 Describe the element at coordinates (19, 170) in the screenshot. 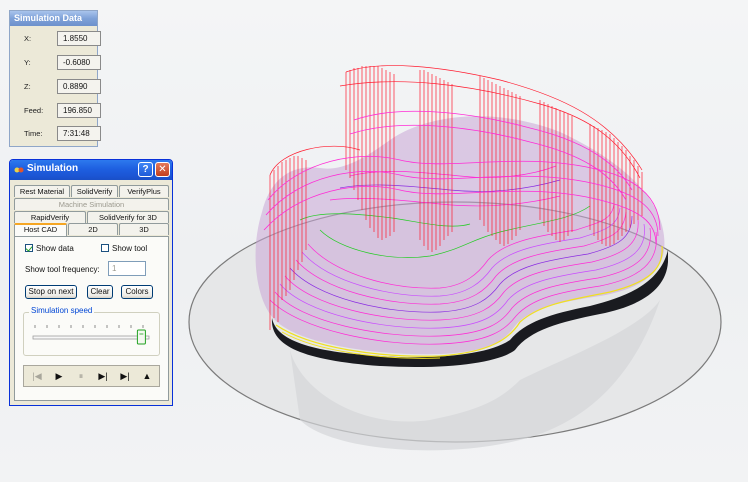

I see `simulation-app-icon` at that location.